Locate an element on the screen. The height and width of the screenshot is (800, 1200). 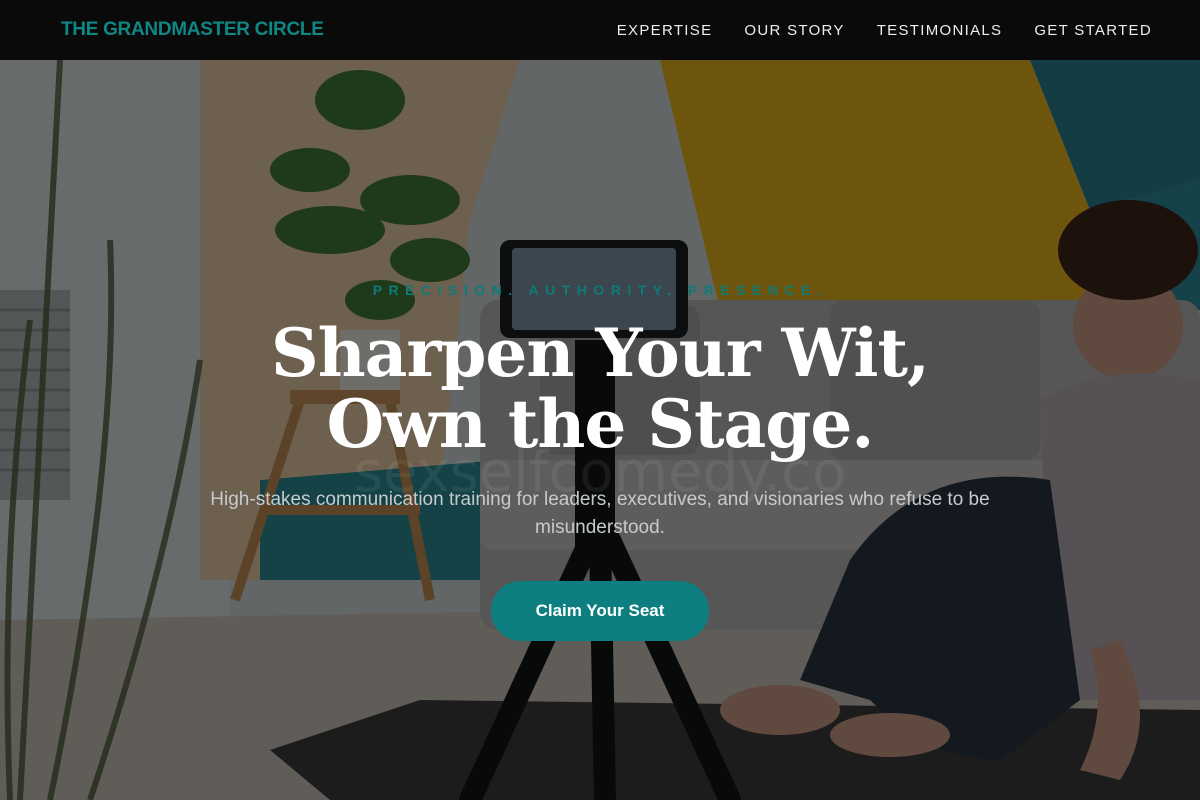
hero-headline-line-2: Own the Stage. is located at coordinates (600, 424).